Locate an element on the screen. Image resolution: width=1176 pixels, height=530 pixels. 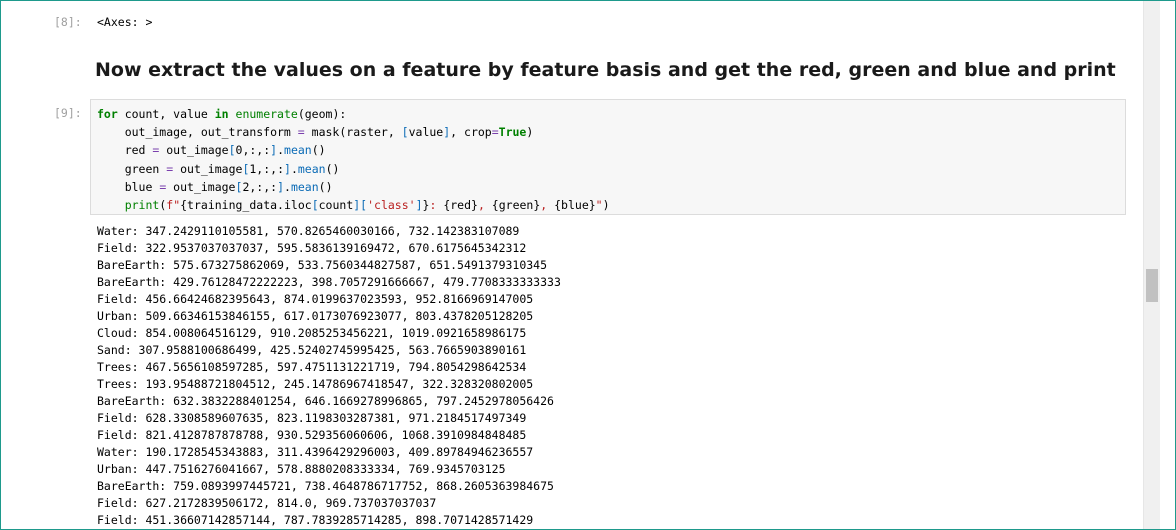
cell-9-prompt: [9]: is located at coordinates (68, 113).